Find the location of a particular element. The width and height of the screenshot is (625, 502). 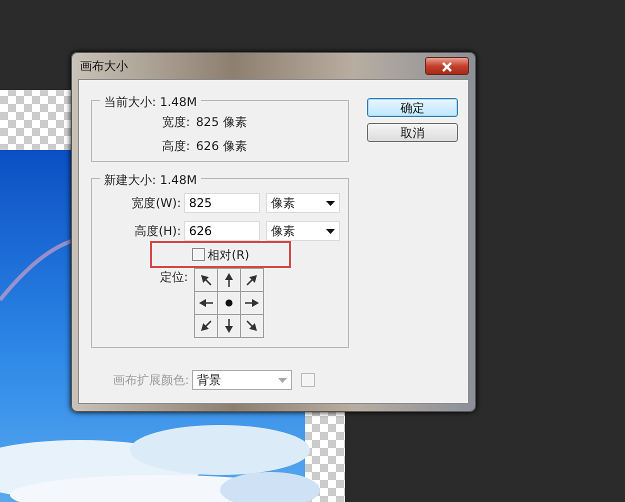

input-field: 626 is located at coordinates (222, 231).